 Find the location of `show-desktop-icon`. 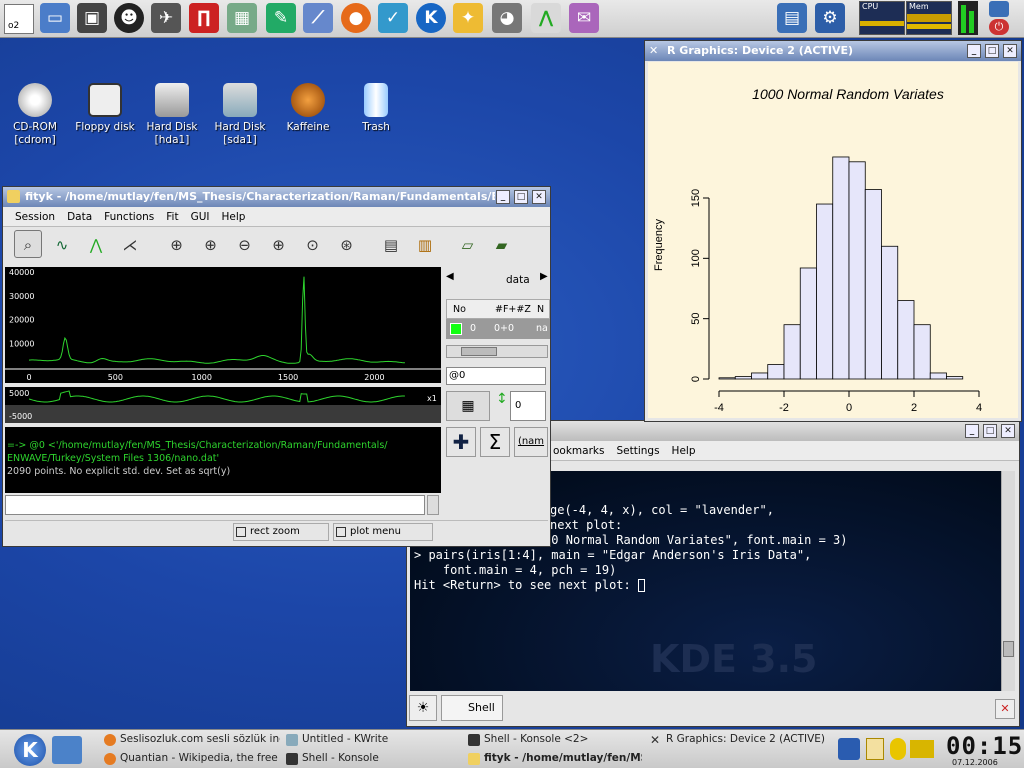

show-desktop-icon is located at coordinates (67, 750).